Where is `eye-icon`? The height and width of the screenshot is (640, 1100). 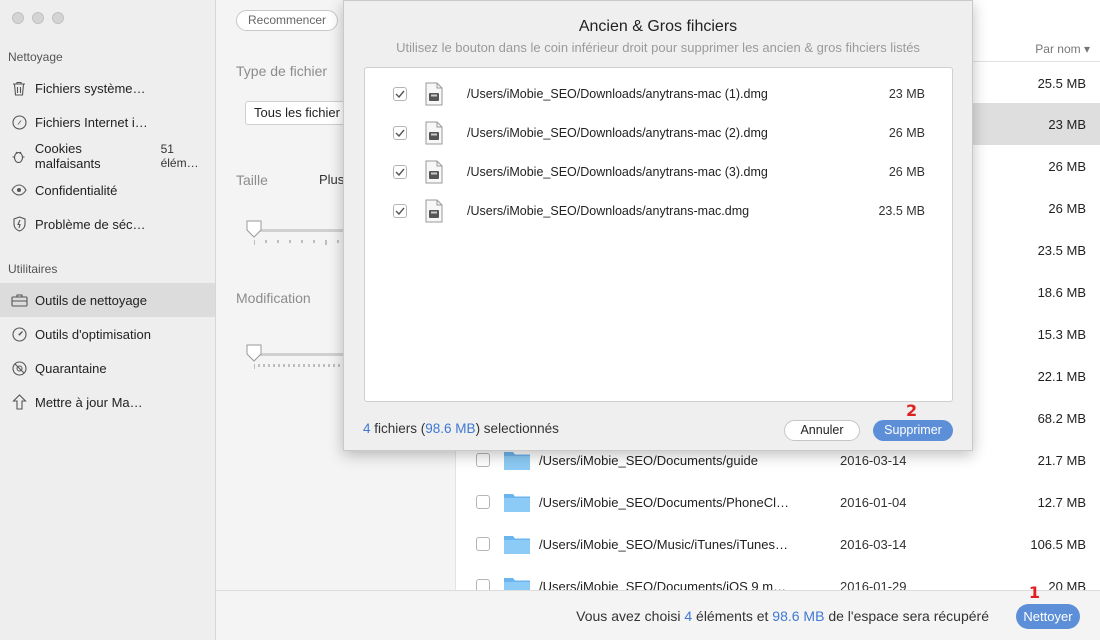 eye-icon is located at coordinates (19, 190).